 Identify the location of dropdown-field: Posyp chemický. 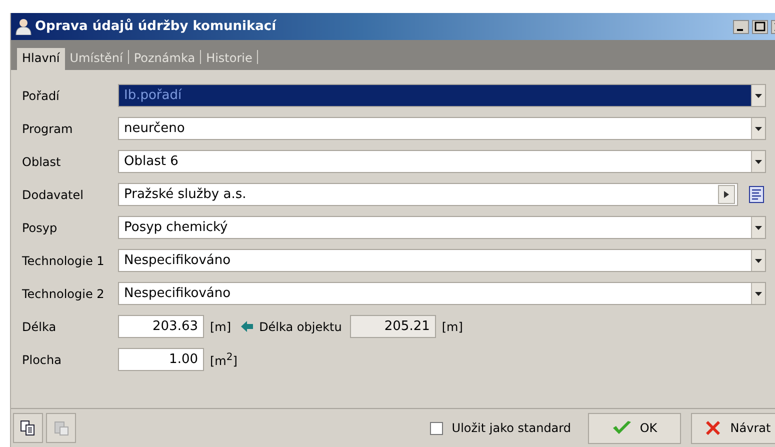
(442, 227).